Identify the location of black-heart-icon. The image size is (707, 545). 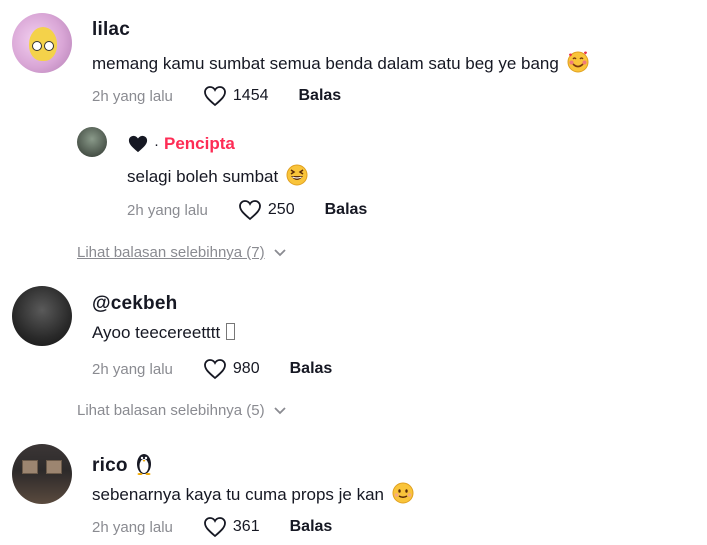
(138, 144).